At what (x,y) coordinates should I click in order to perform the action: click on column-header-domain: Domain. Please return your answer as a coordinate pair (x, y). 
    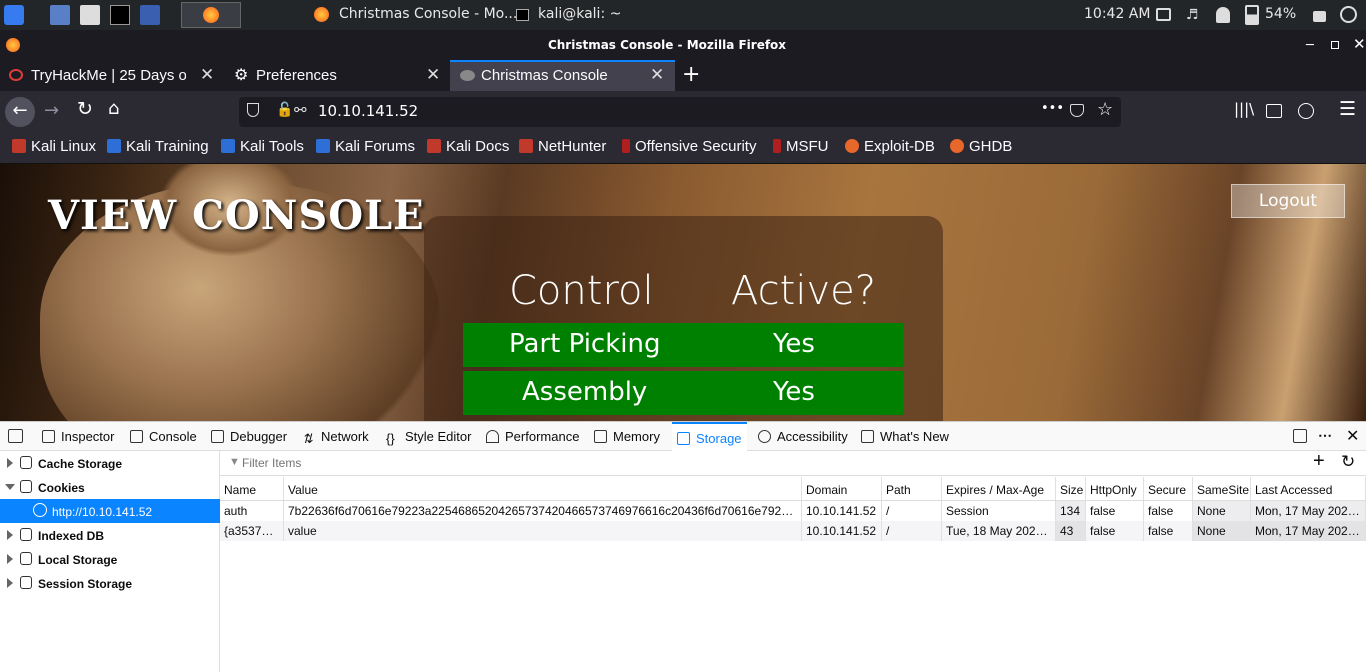
    Looking at the image, I should click on (842, 489).